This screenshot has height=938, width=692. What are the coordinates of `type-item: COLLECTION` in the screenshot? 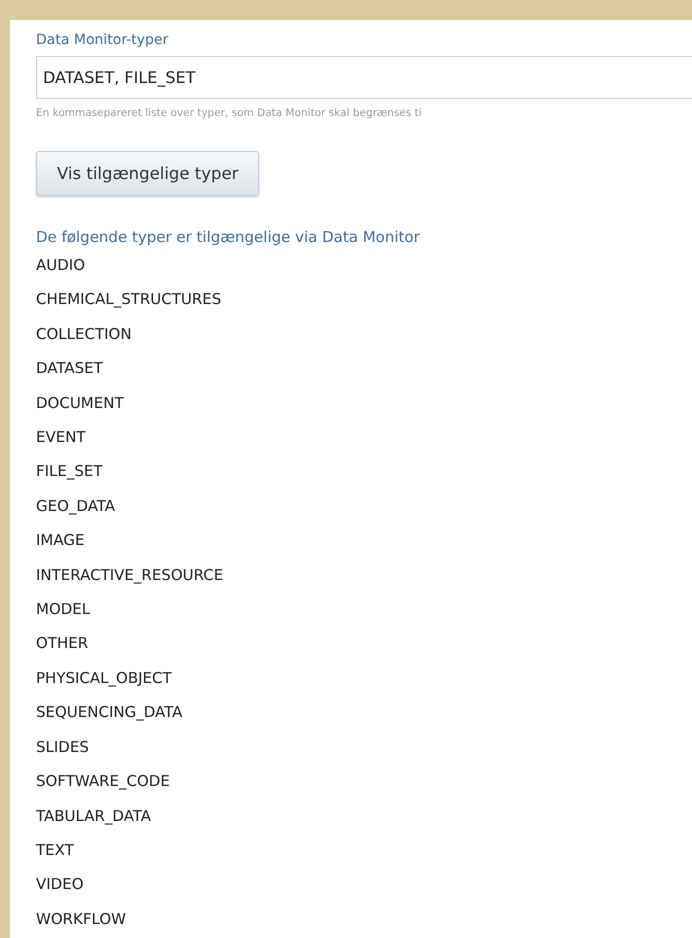 It's located at (84, 334).